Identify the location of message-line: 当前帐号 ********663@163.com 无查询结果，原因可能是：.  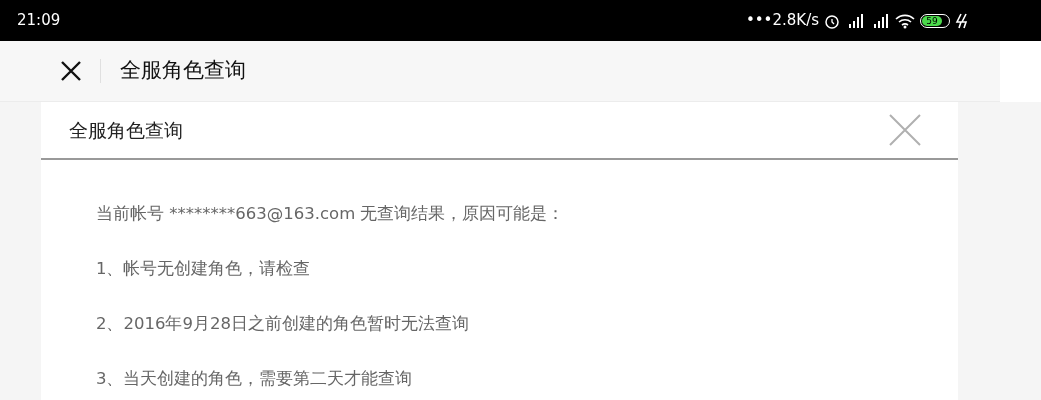
(331, 214).